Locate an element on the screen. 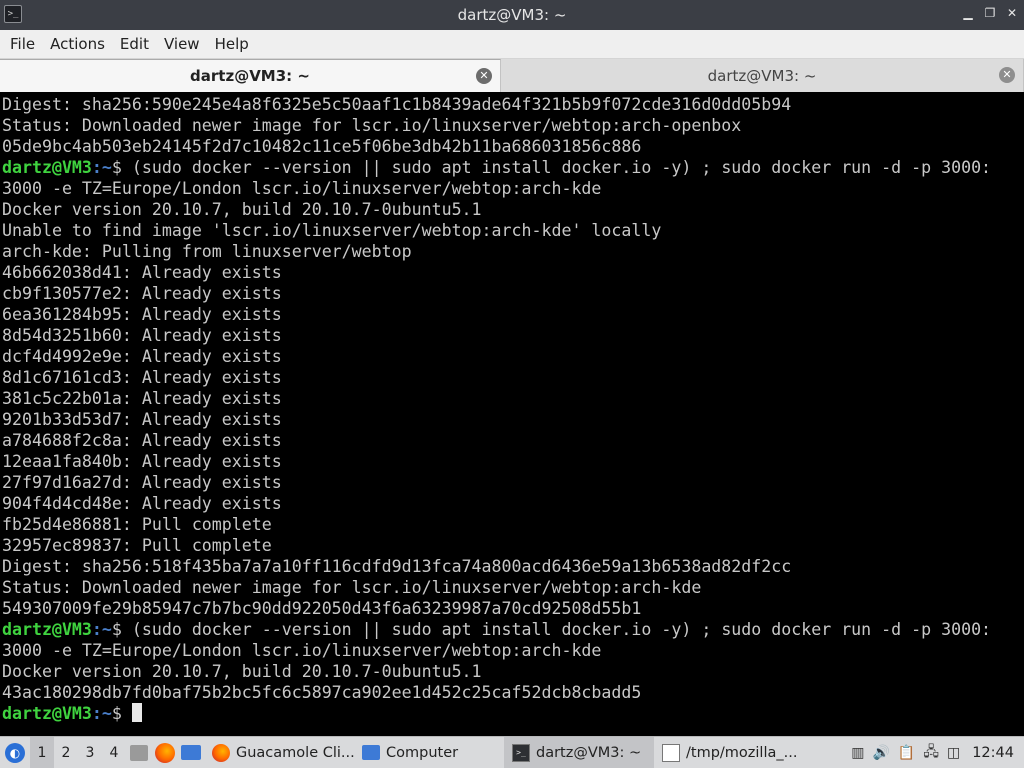  maximize-icon: ❐ is located at coordinates (990, 13).